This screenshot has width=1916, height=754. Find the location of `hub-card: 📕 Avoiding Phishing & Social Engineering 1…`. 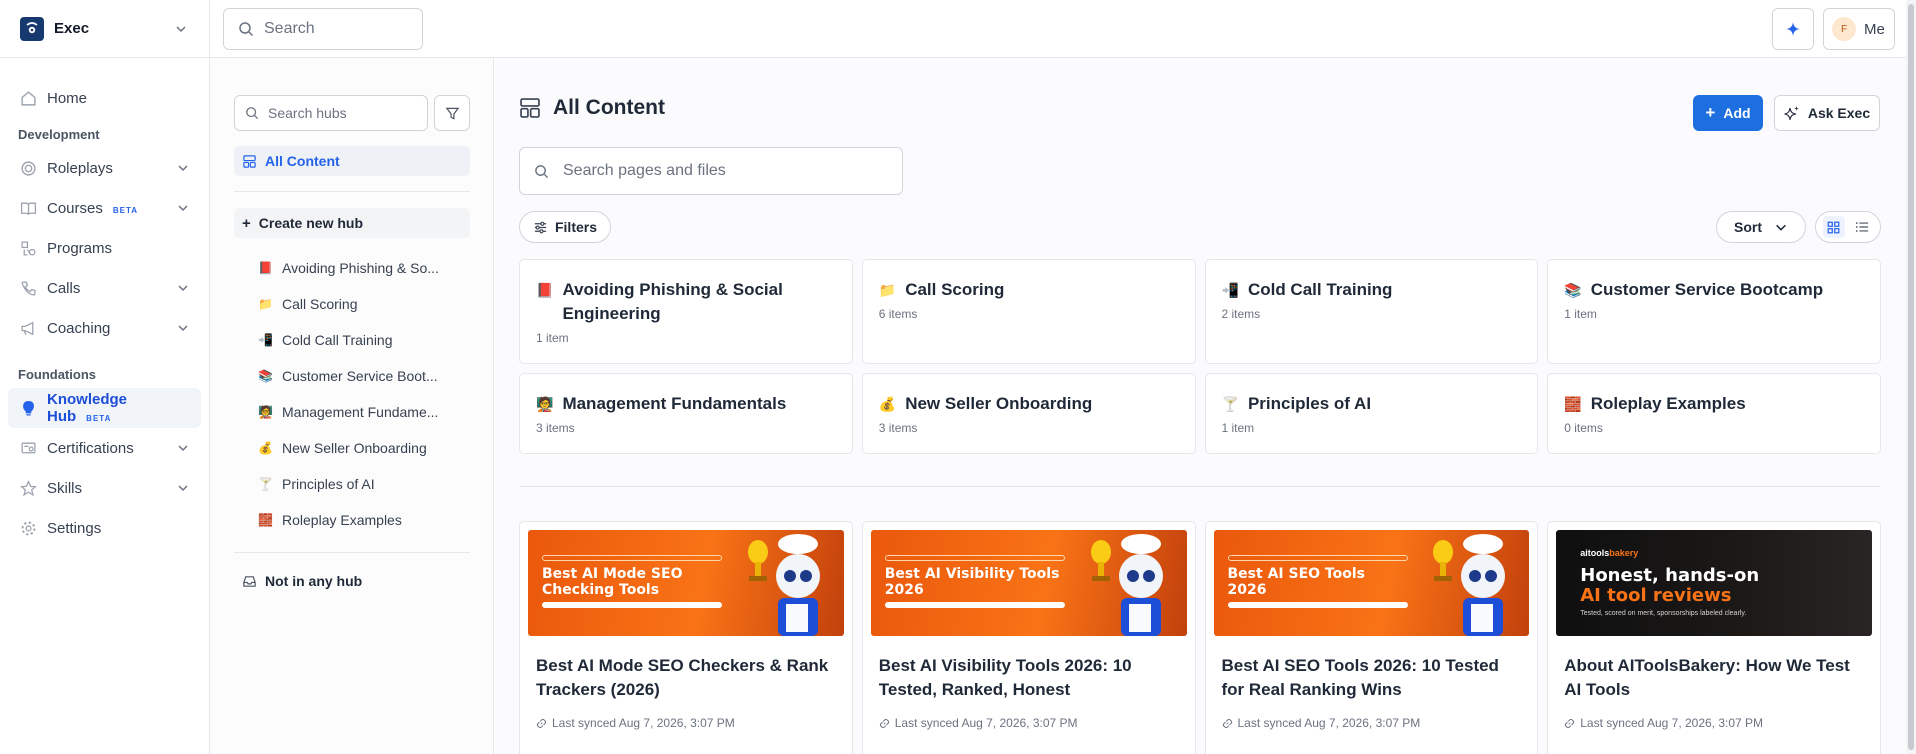

hub-card: 📕 Avoiding Phishing & Social Engineering 1… is located at coordinates (686, 311).